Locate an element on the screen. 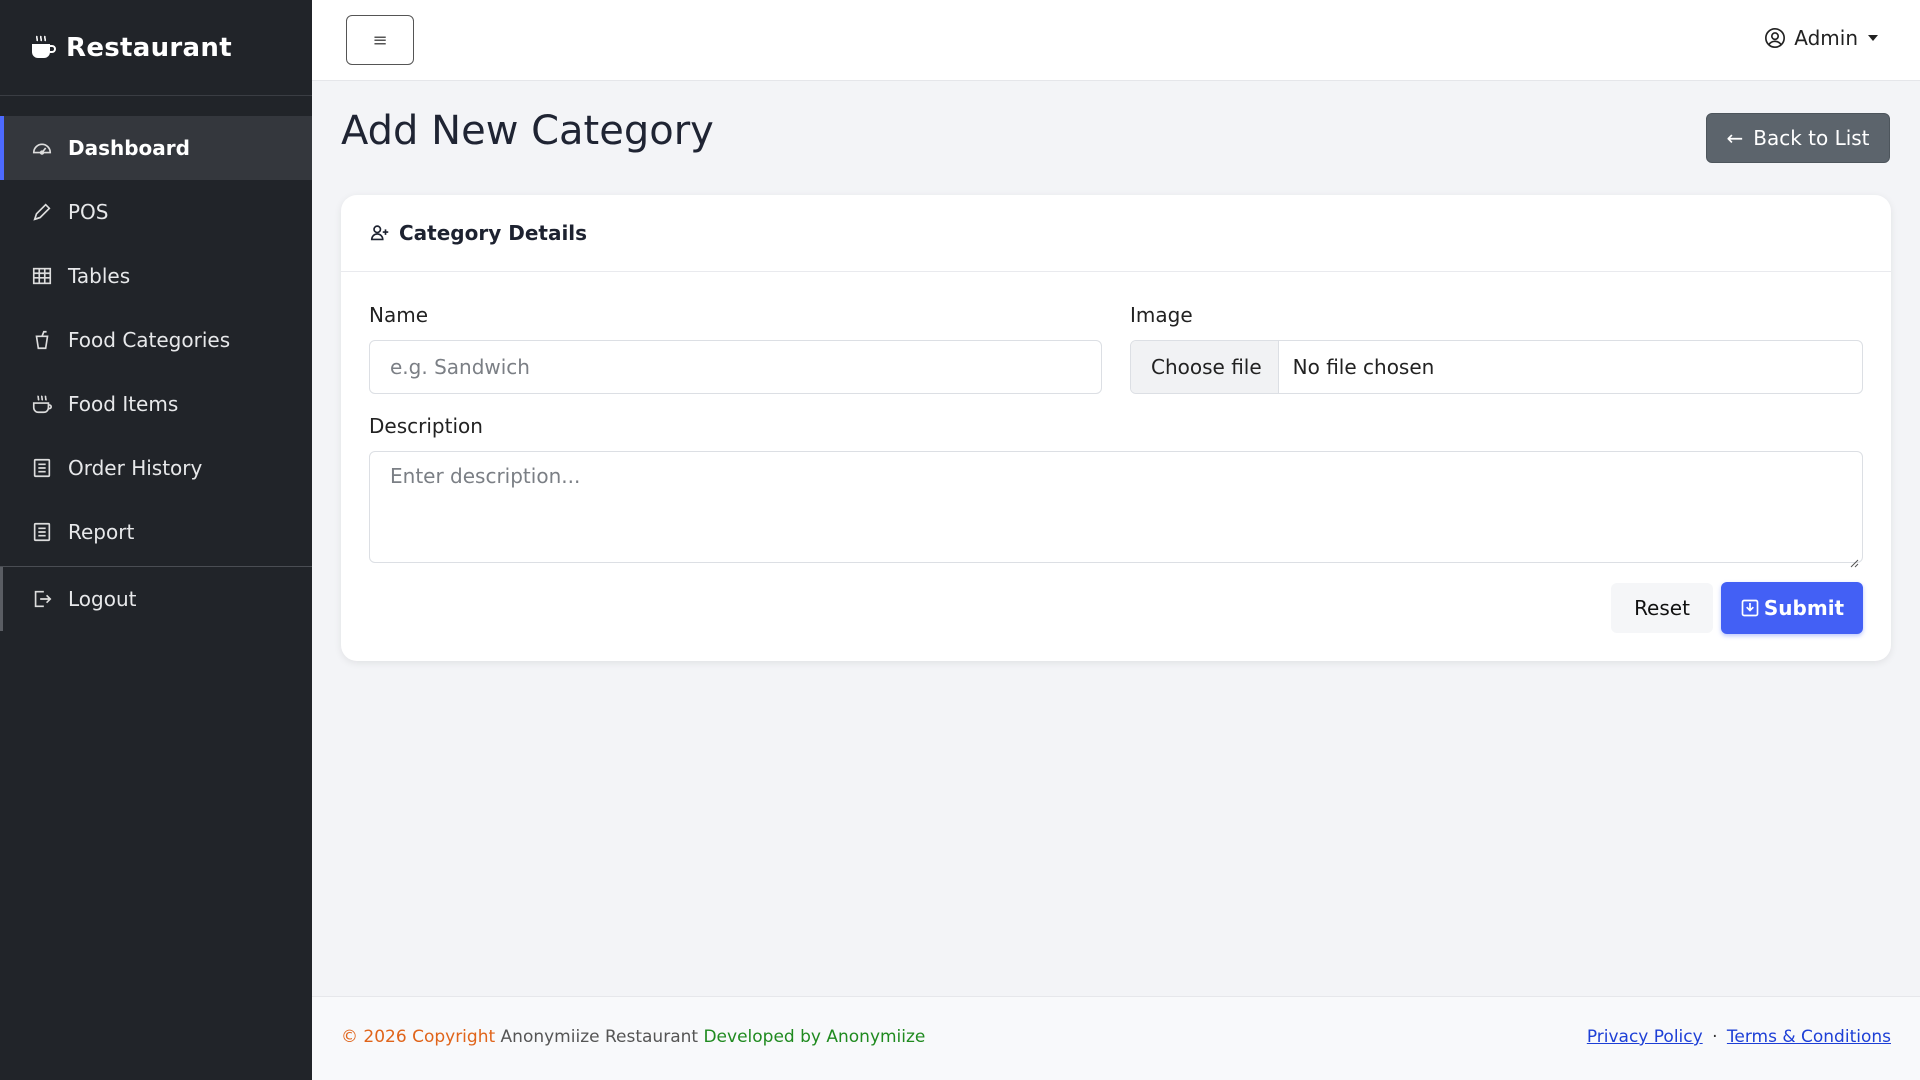 Image resolution: width=1920 pixels, height=1080 pixels. description-label: Description is located at coordinates (426, 426).